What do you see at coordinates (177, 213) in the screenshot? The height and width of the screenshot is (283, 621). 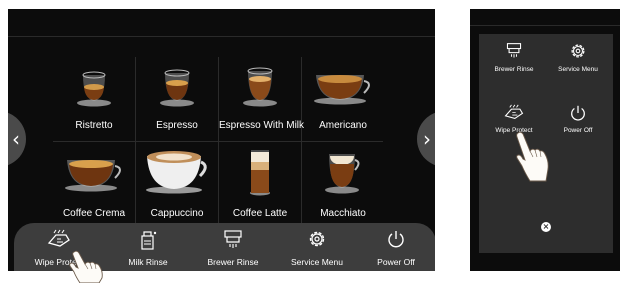 I see `drink-label: Cappuccino` at bounding box center [177, 213].